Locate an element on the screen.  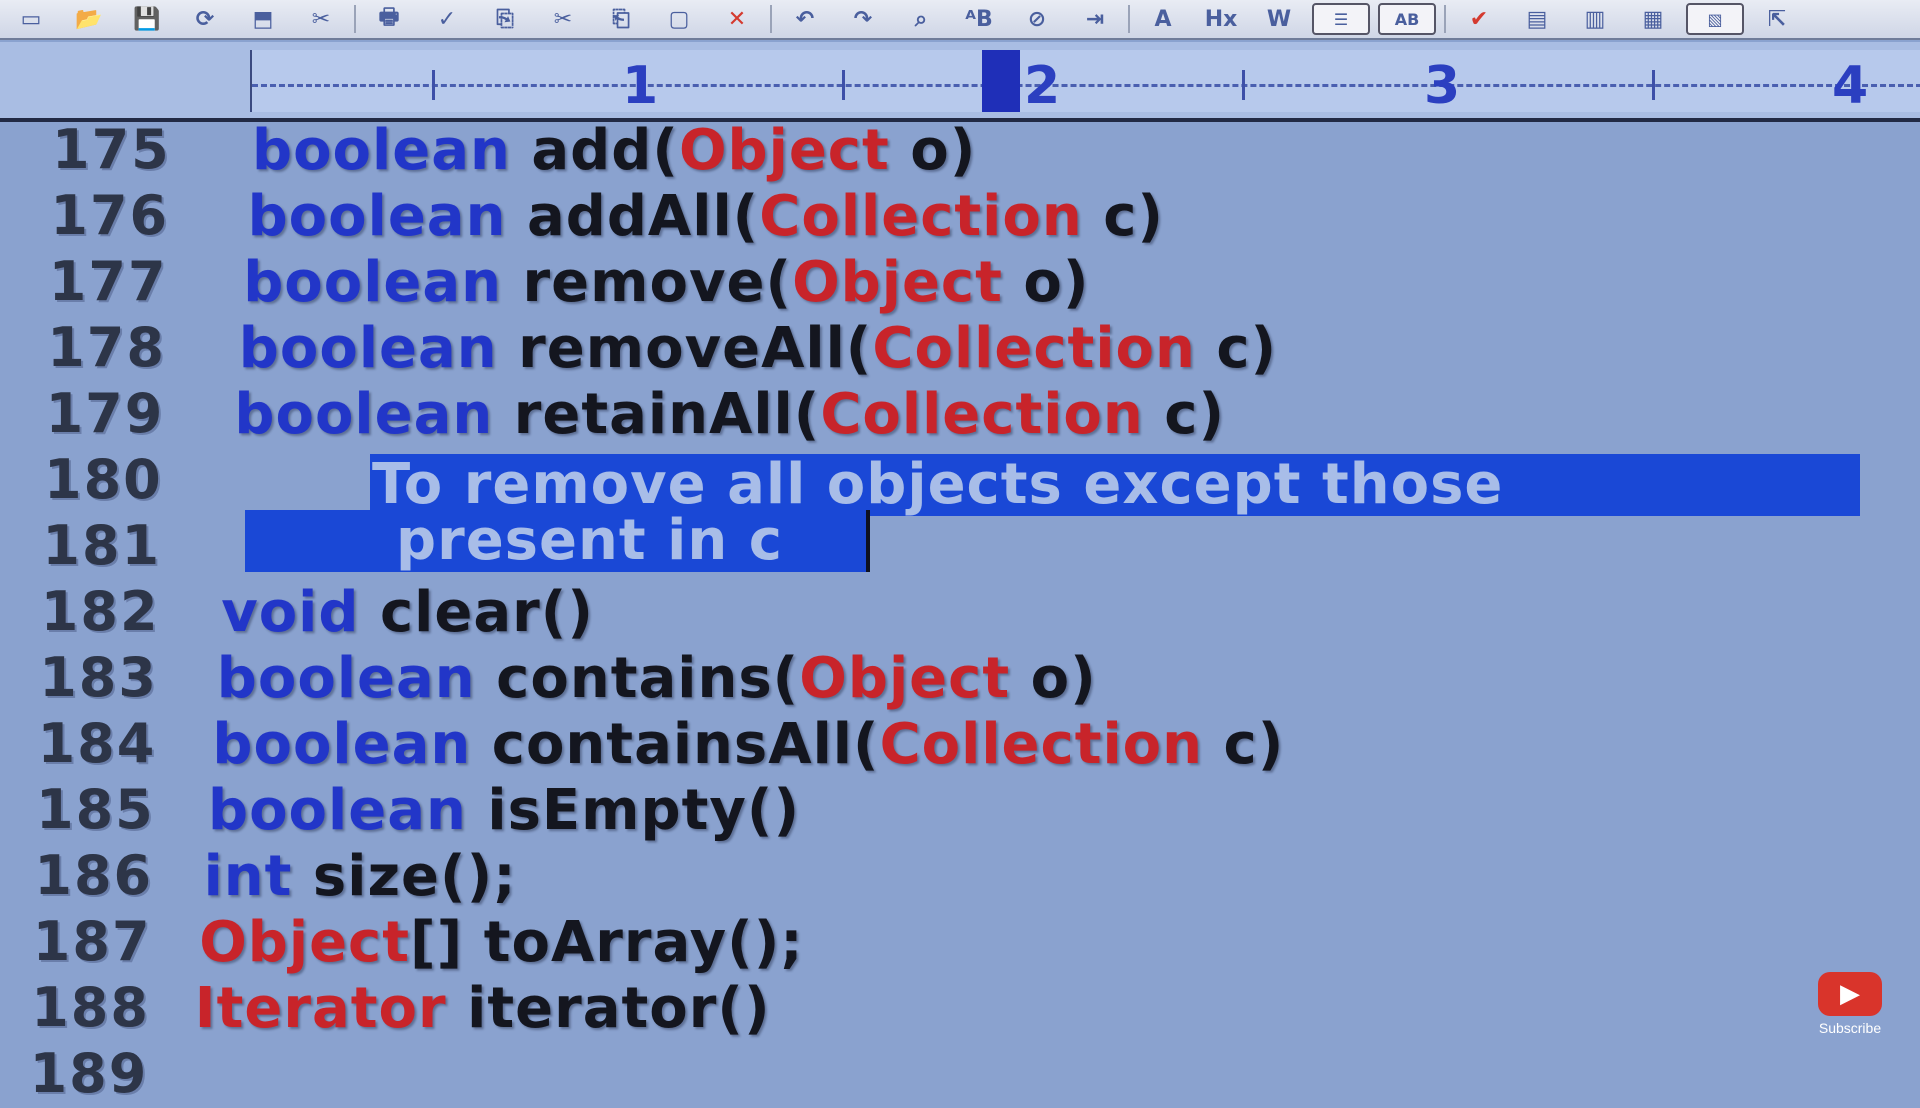
code-line: 179 boolean retainAll(Collection c) is located at coordinates (960, 415).